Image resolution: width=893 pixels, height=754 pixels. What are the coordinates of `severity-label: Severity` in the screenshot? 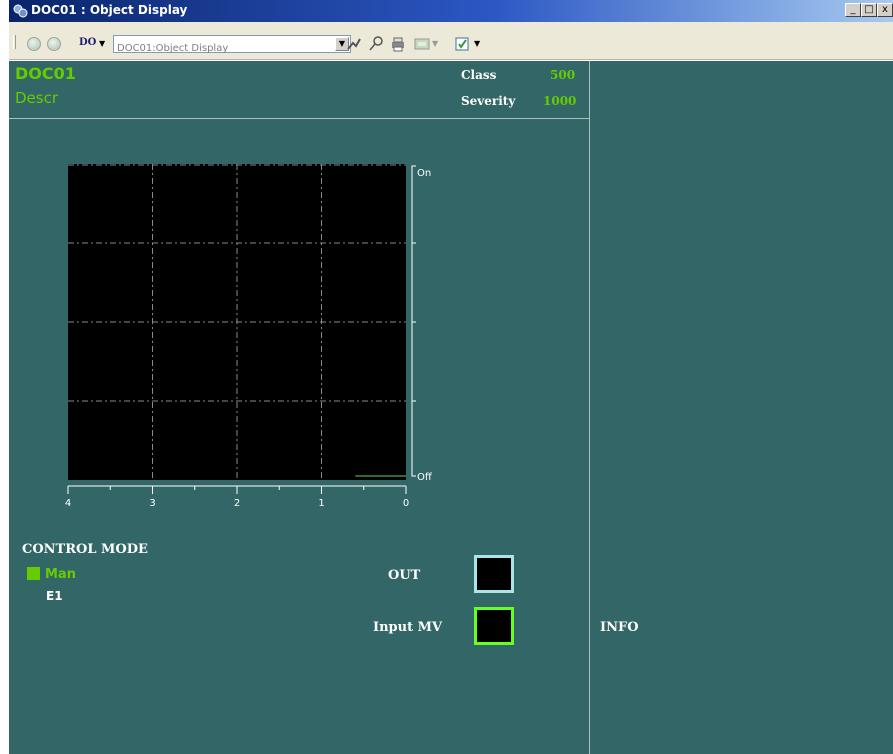 It's located at (488, 101).